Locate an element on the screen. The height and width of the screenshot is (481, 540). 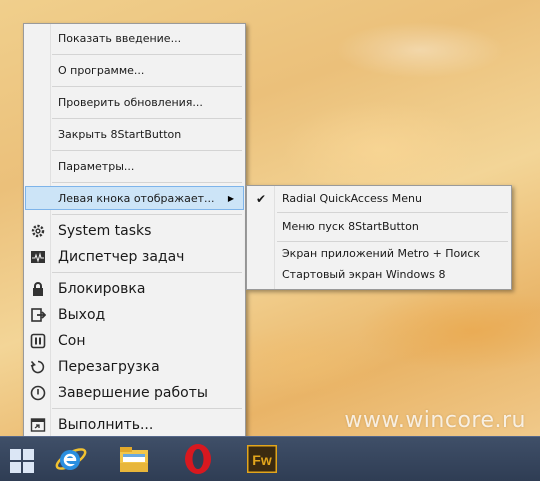
menu-item-restart: Перезагрузка is located at coordinates (134, 367).